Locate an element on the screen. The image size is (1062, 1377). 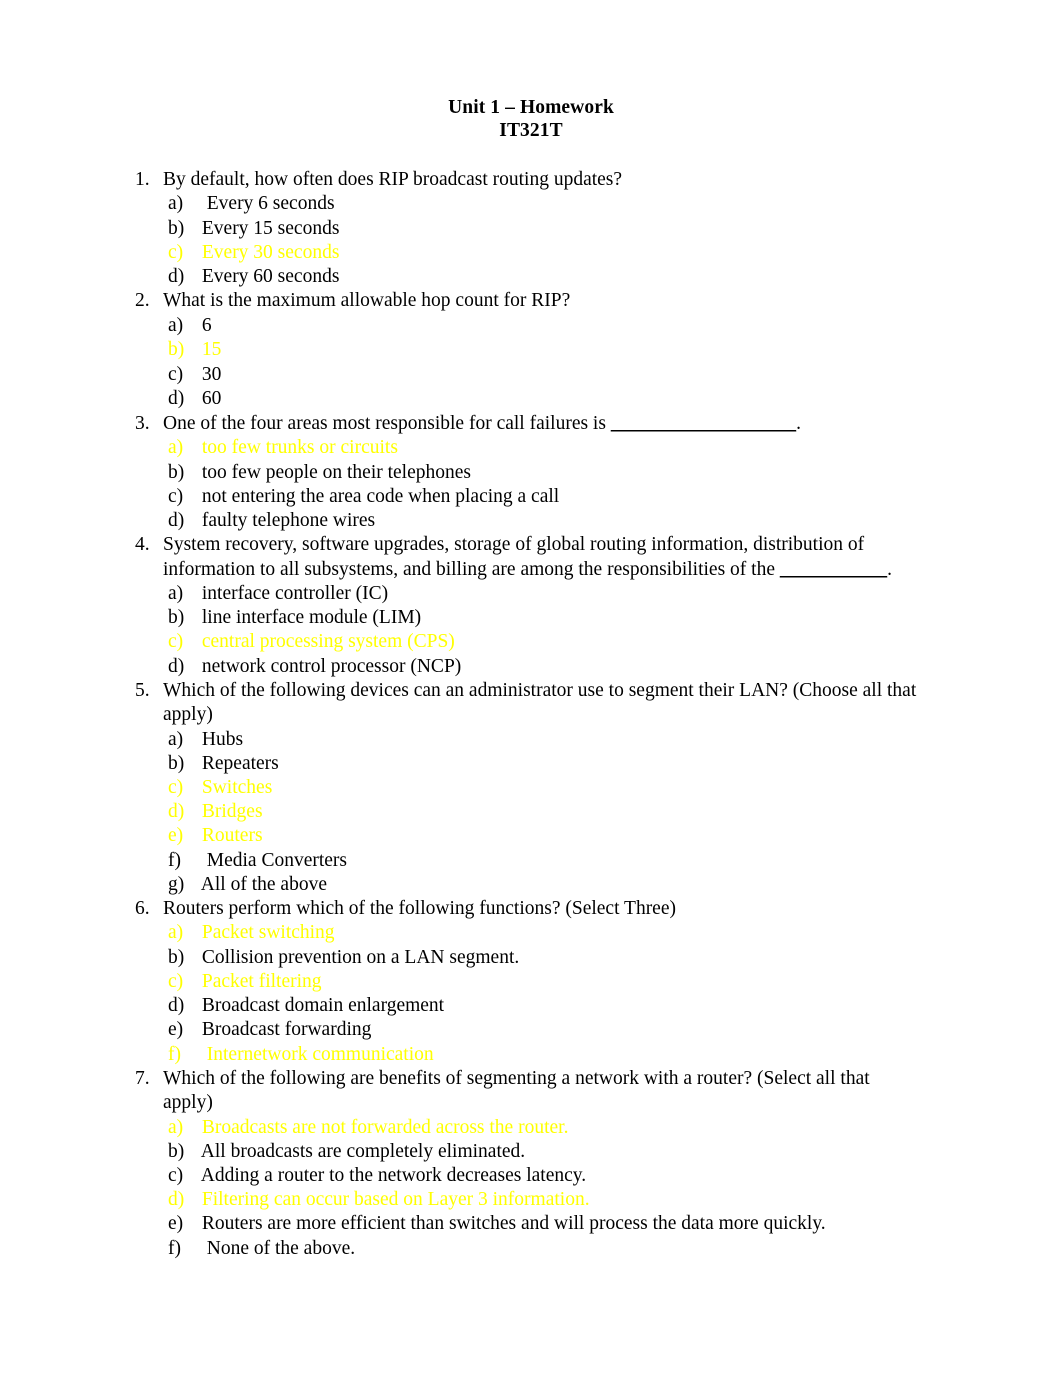
page-subtitle: IT321T is located at coordinates (531, 130).